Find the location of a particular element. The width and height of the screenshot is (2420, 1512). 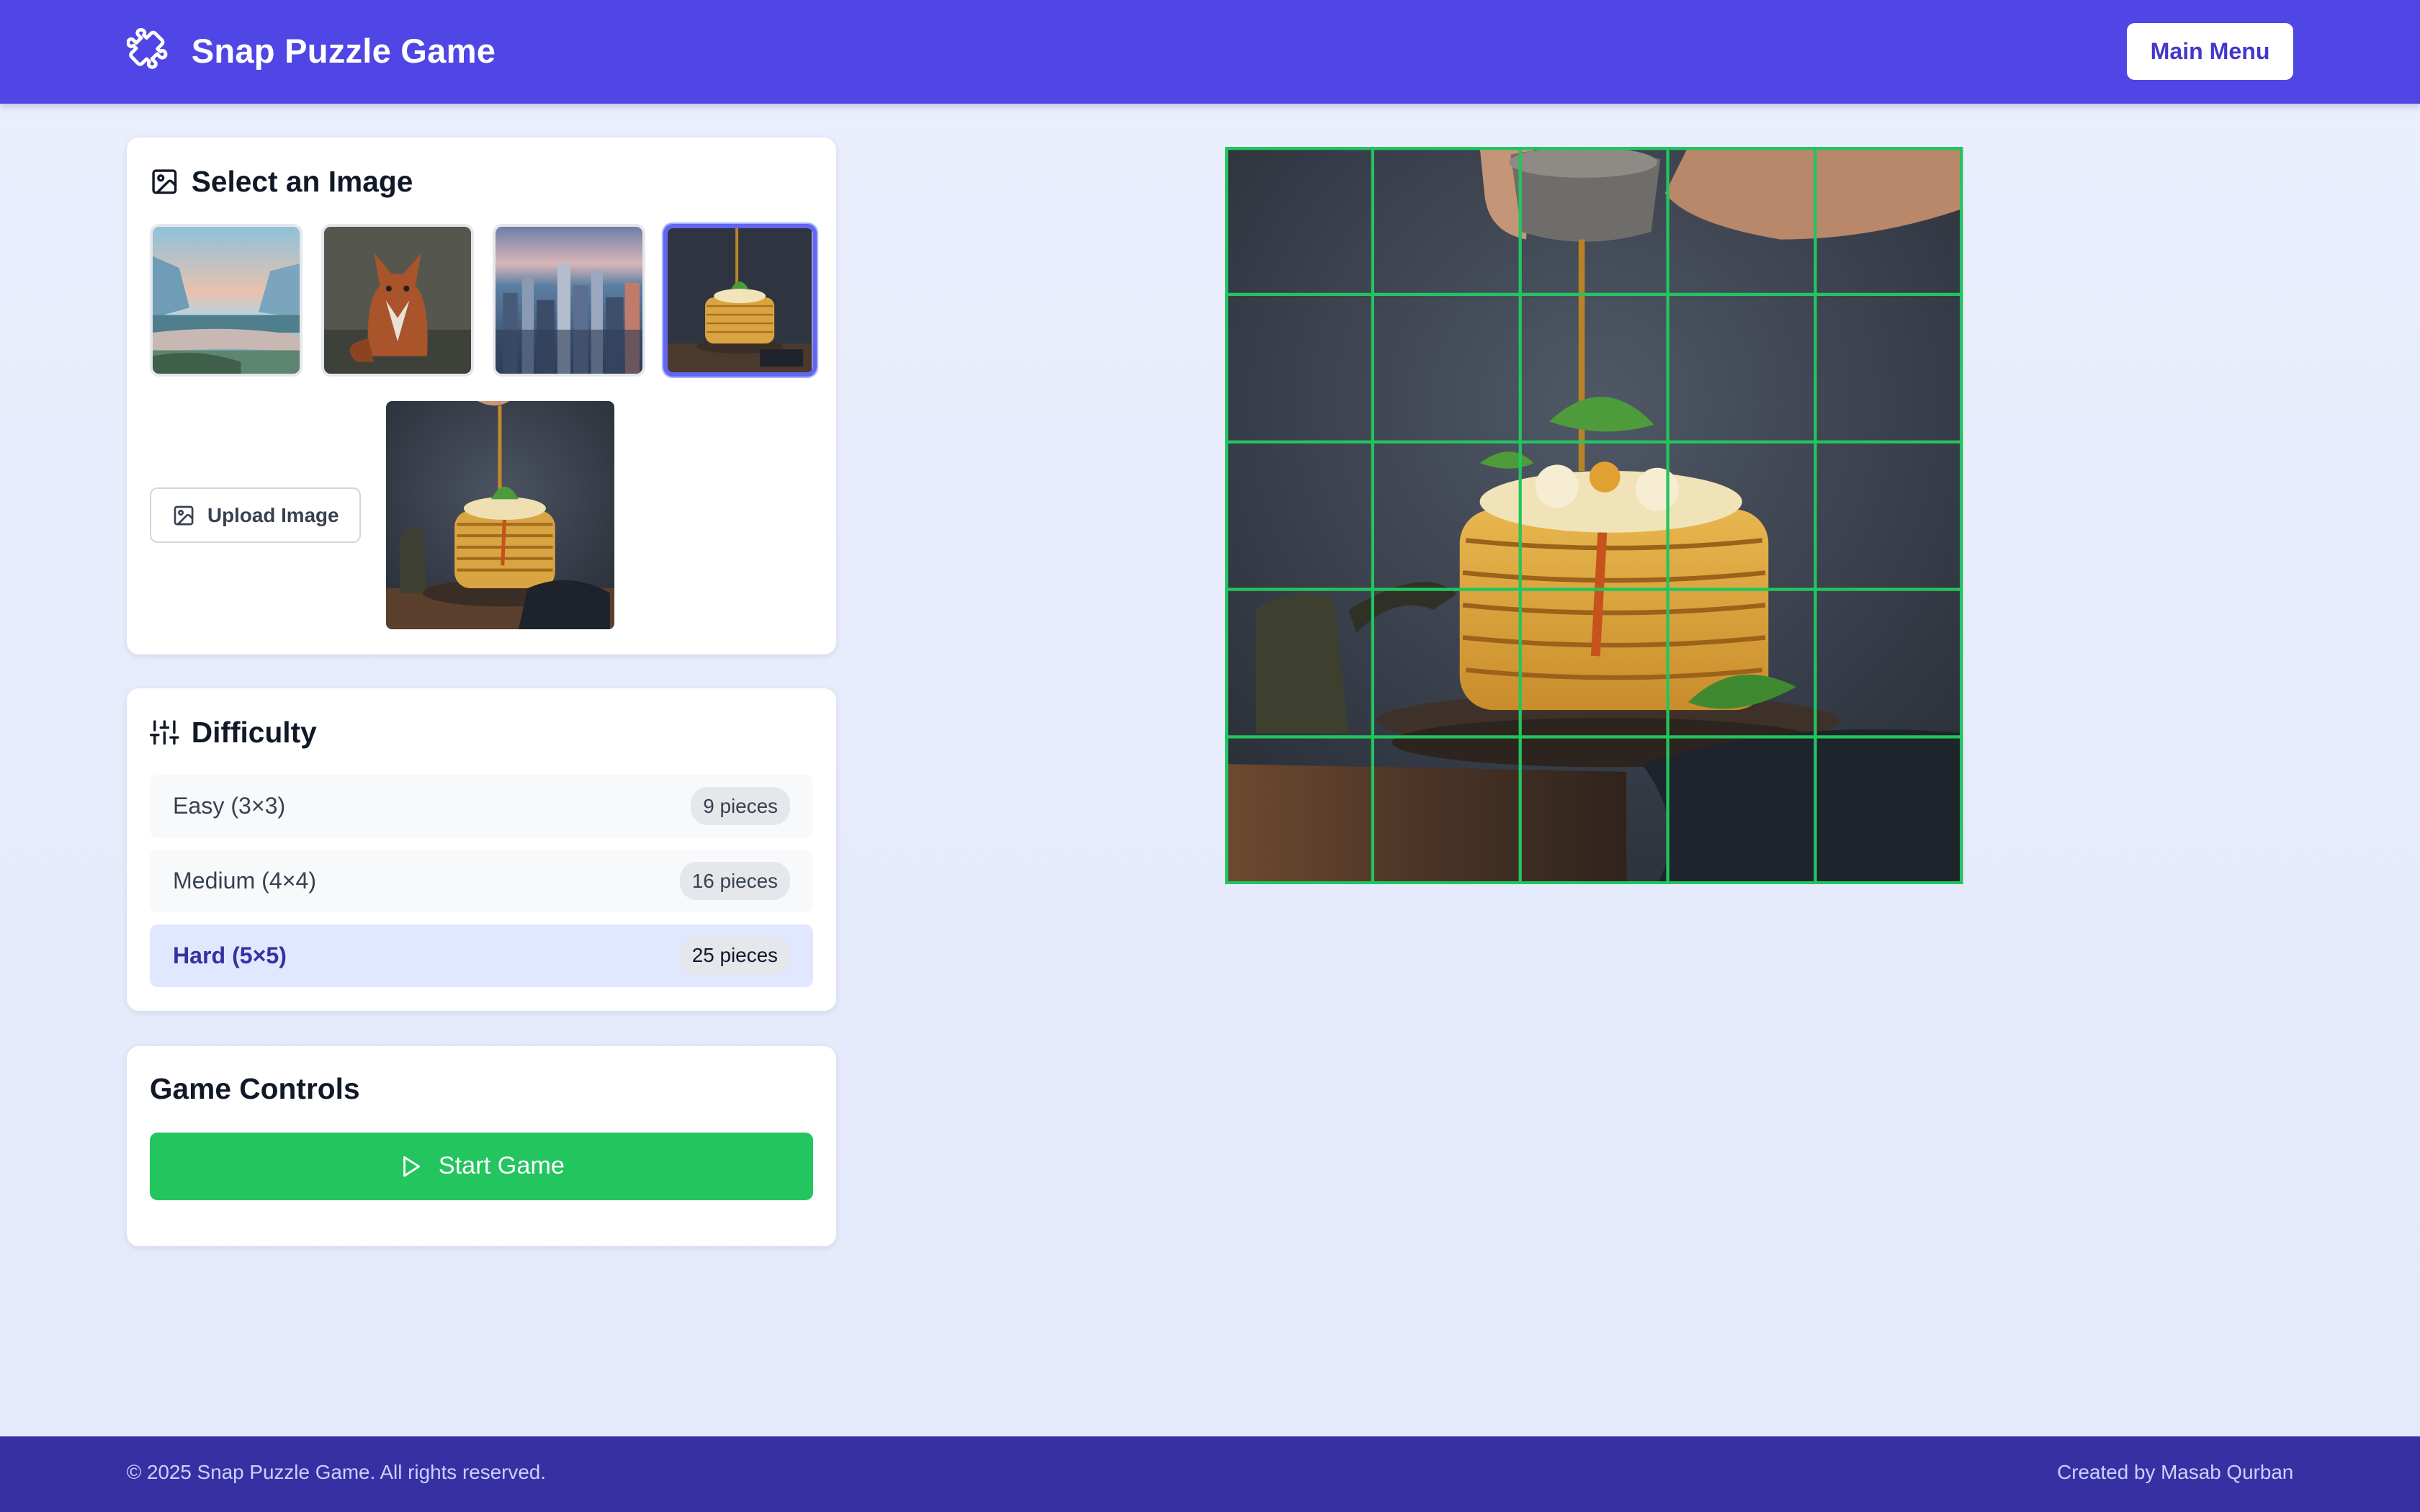

mountain-lake-image is located at coordinates (226, 300).